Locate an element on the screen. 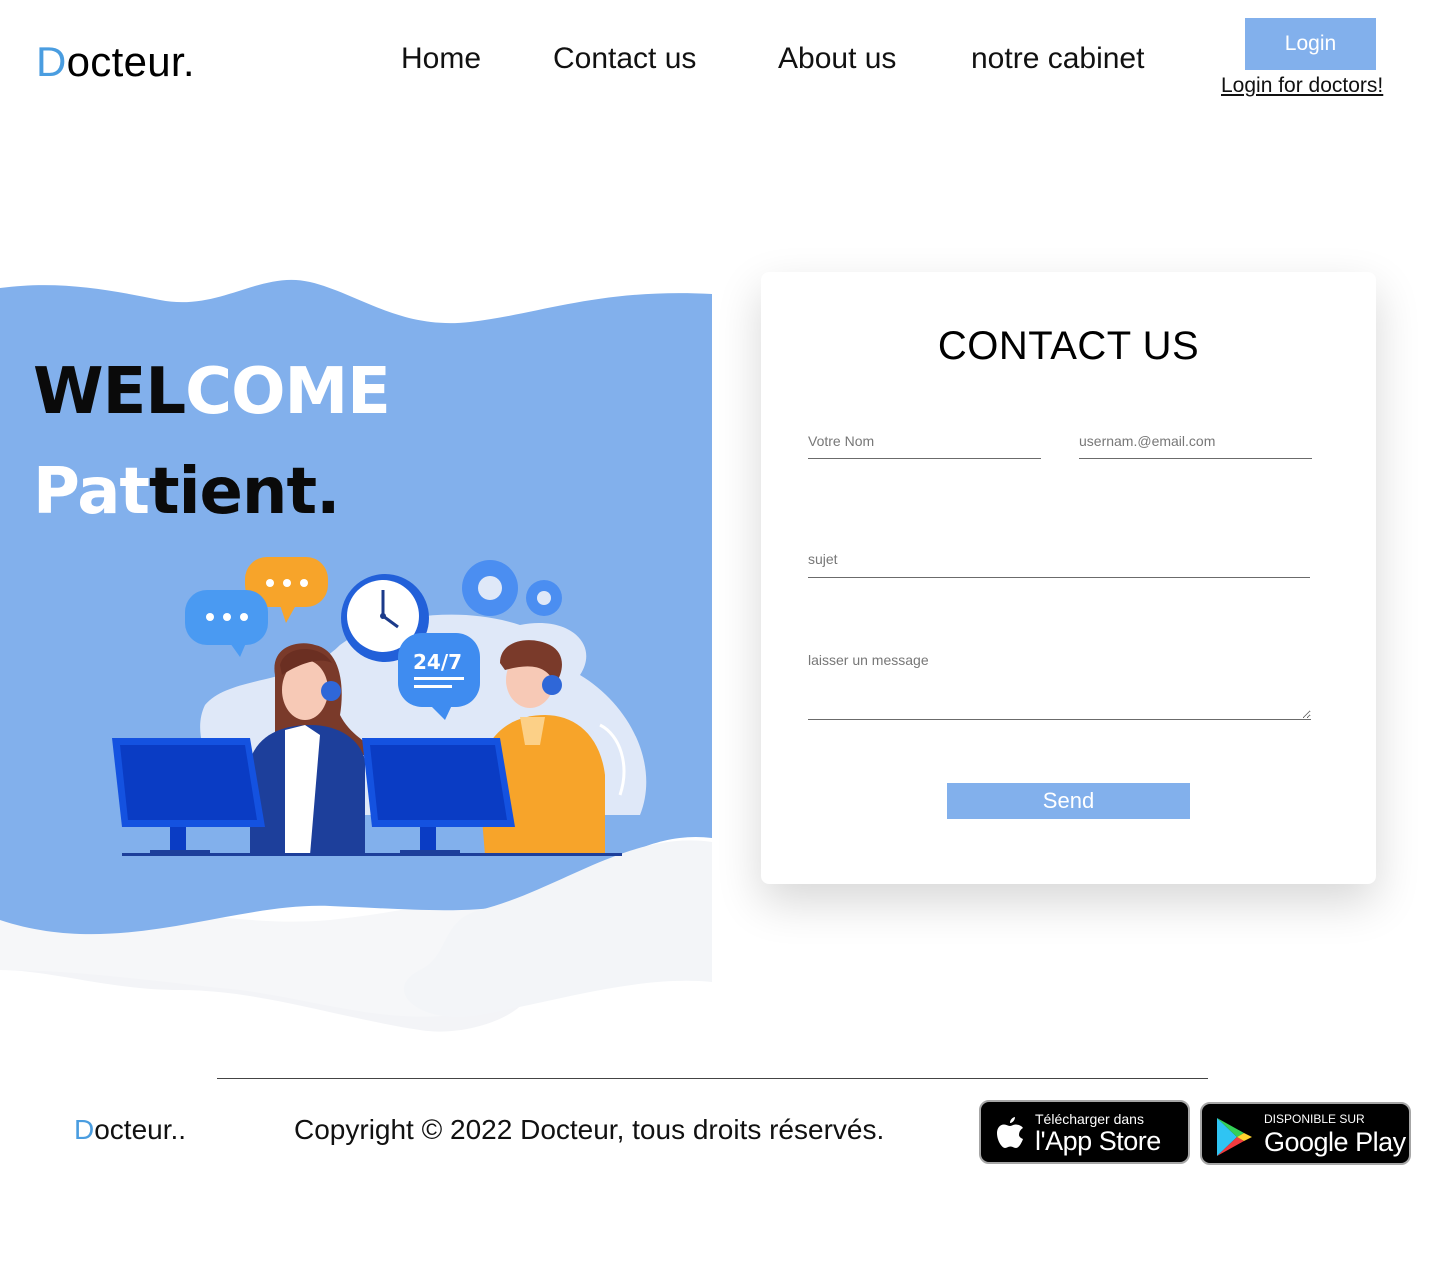 The width and height of the screenshot is (1440, 1286). footer-logo-text: octeur.. is located at coordinates (140, 1129).